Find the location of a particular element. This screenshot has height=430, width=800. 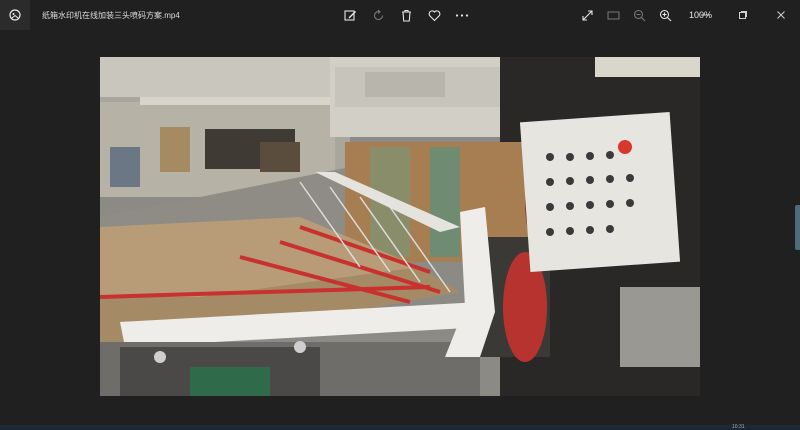

heart-icon is located at coordinates (434, 15).